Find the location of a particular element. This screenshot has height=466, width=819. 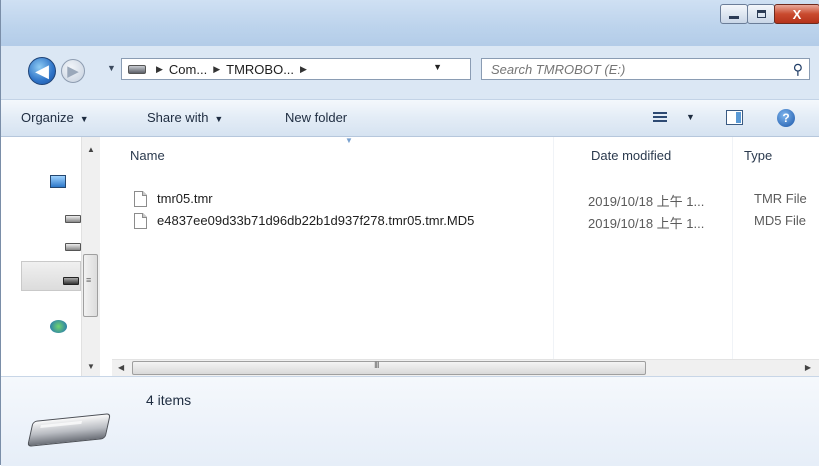

column-header-name: Name is located at coordinates (147, 155).